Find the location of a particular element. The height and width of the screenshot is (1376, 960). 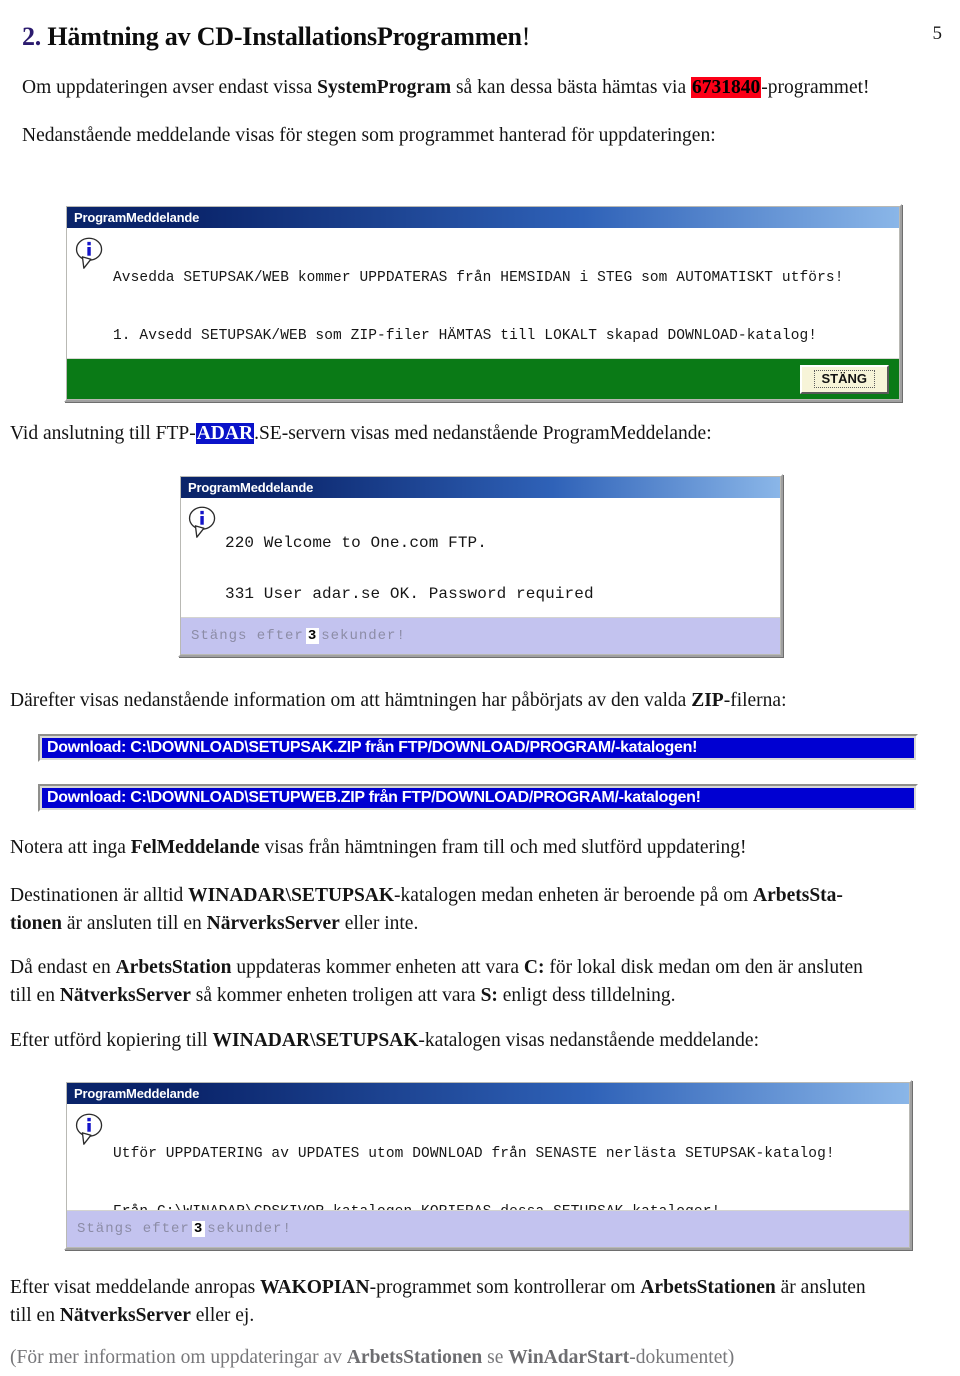

p5-a: Efter visat meddelande anropas is located at coordinates (135, 1287).